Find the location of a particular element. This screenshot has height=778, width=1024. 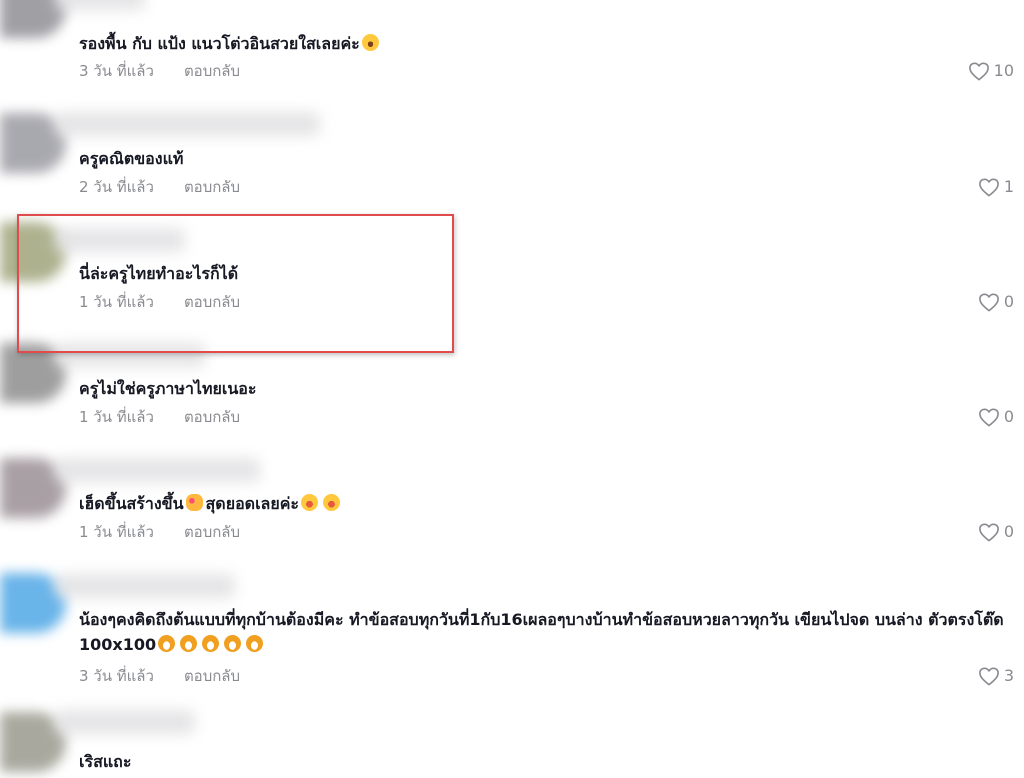

like-button: 1 is located at coordinates (996, 187).